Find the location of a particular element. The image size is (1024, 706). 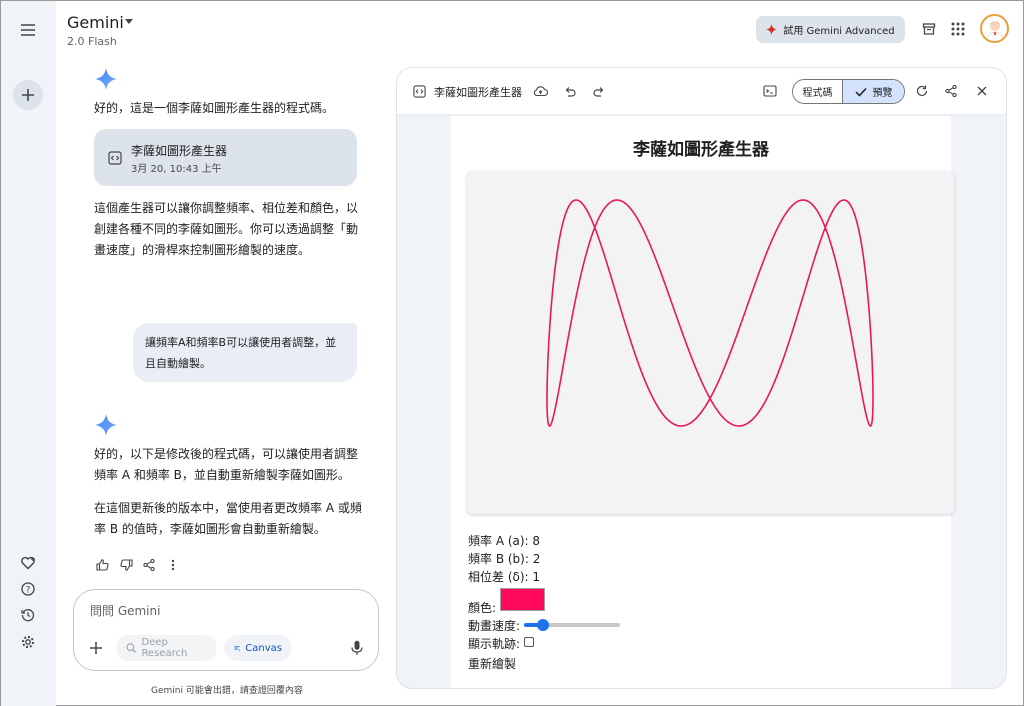

gem-icon is located at coordinates (28, 563).